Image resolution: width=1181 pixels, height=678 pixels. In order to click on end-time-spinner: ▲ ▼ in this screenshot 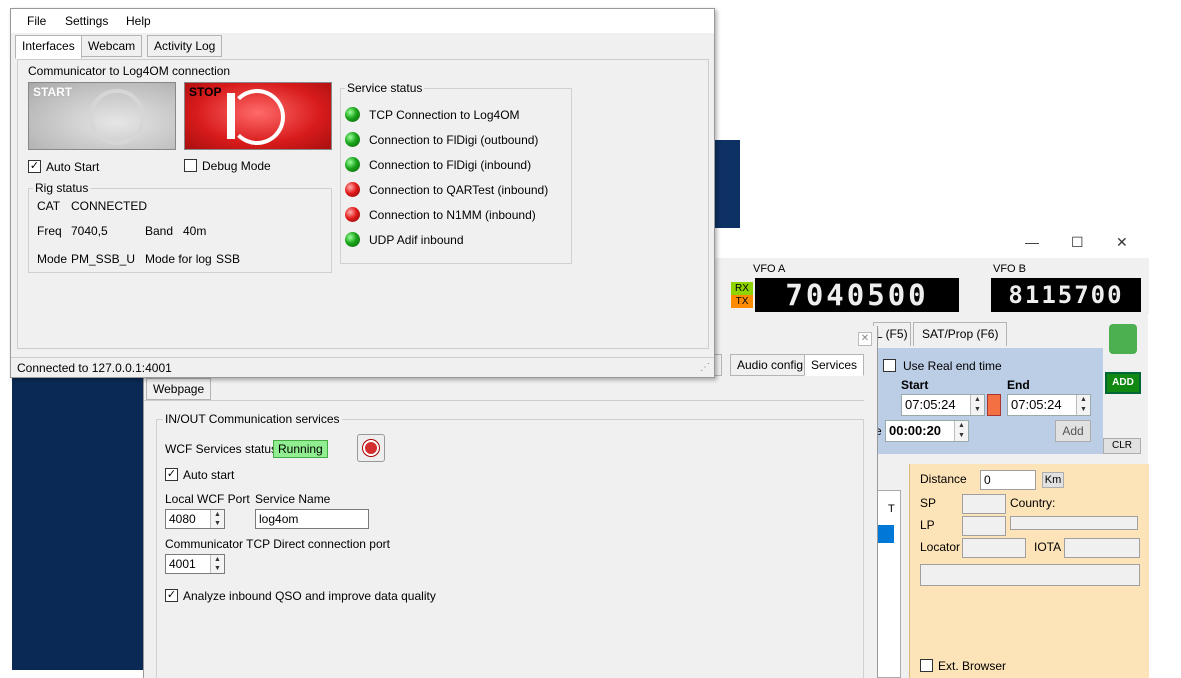, I will do `click(1083, 405)`.